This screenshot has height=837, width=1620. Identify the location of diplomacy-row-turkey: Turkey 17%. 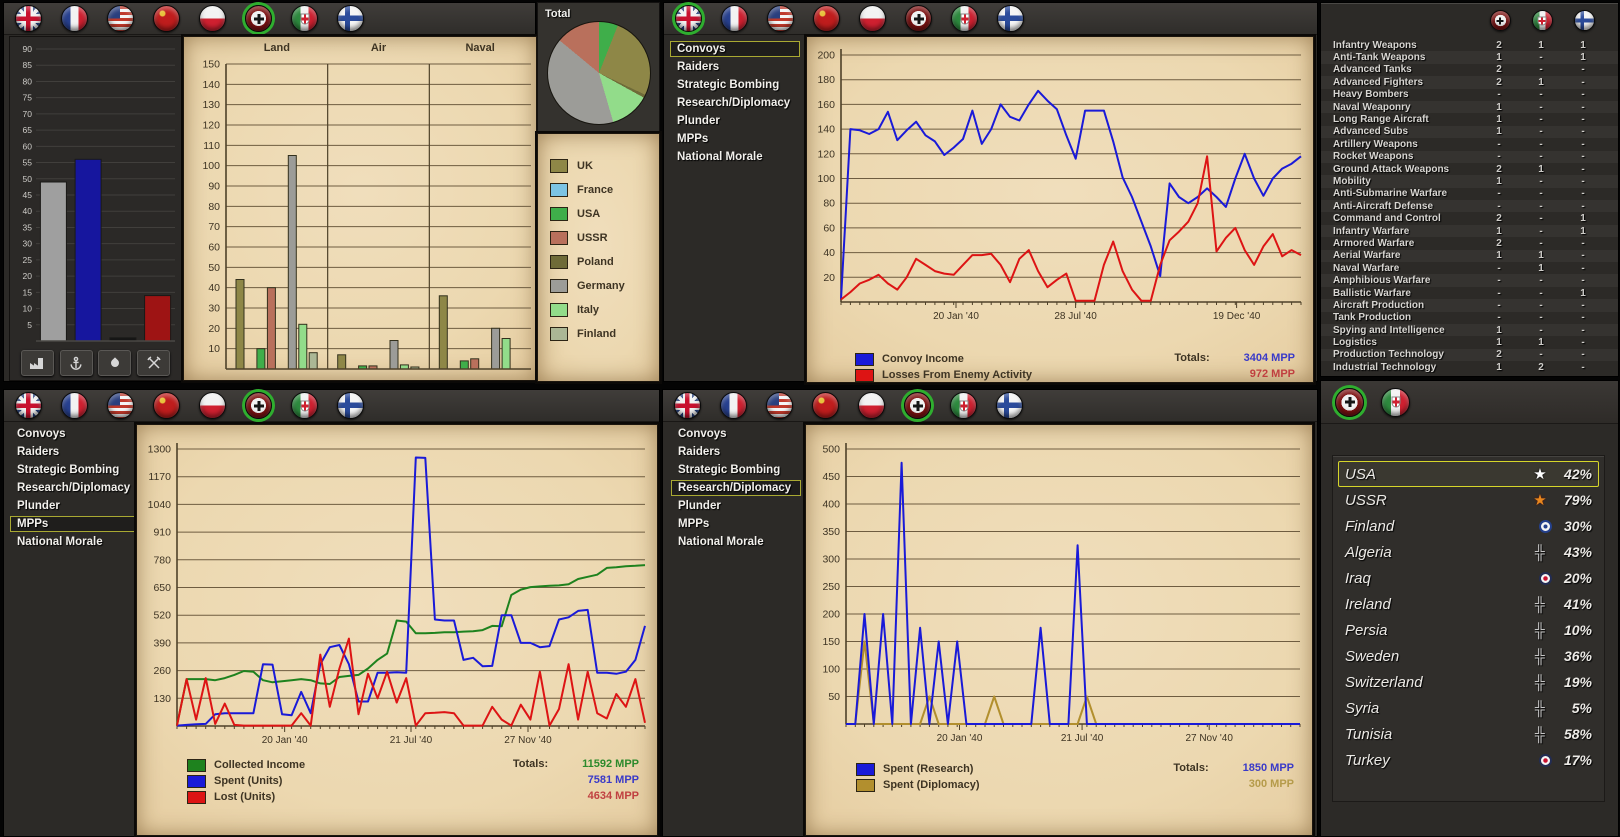
(1468, 760).